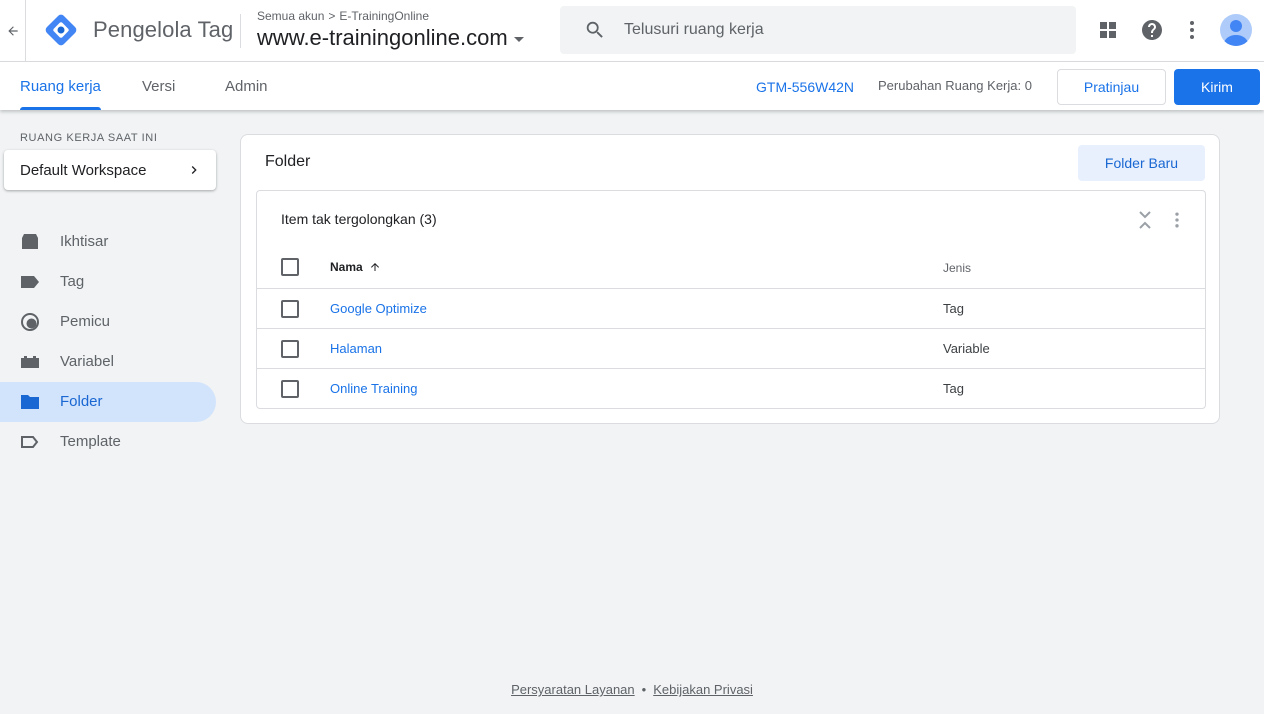 The height and width of the screenshot is (714, 1264). I want to click on tab-label: Ruang kerja, so click(60, 86).